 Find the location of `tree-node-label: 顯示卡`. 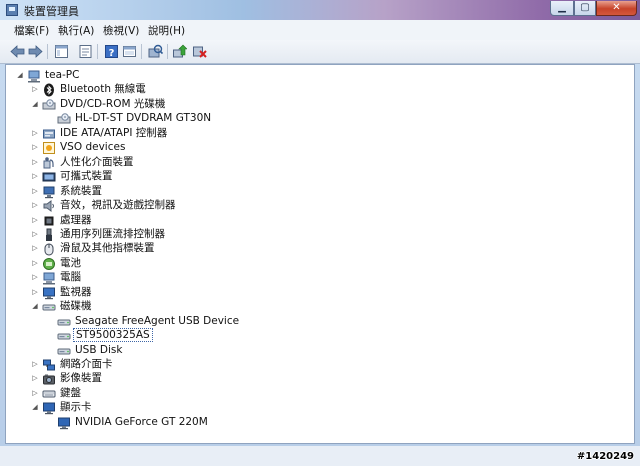

tree-node-label: 顯示卡 is located at coordinates (76, 407).